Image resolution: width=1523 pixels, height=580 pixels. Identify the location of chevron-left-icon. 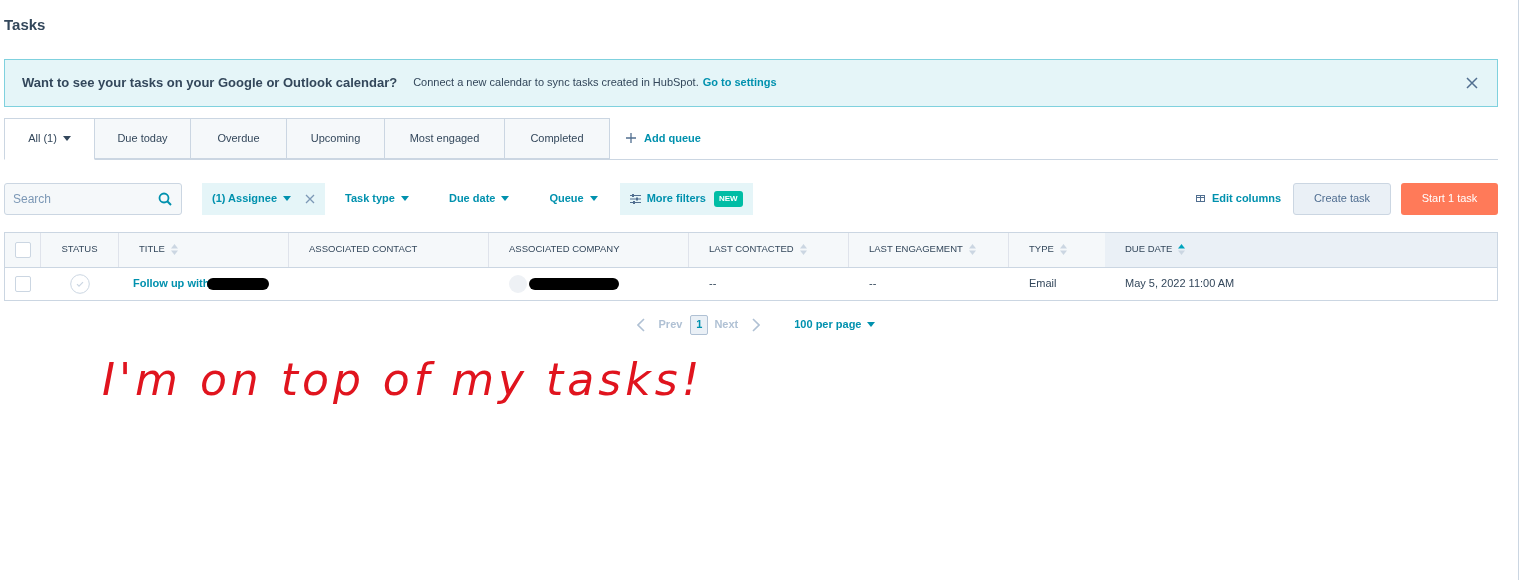
(640, 324).